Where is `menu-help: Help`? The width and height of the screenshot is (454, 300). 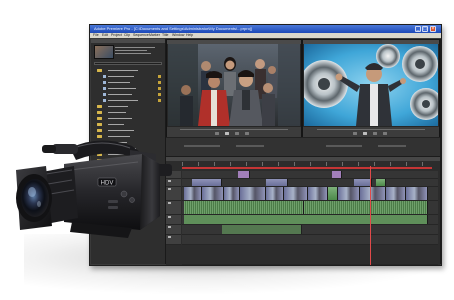
menu-help: Help is located at coordinates (189, 35).